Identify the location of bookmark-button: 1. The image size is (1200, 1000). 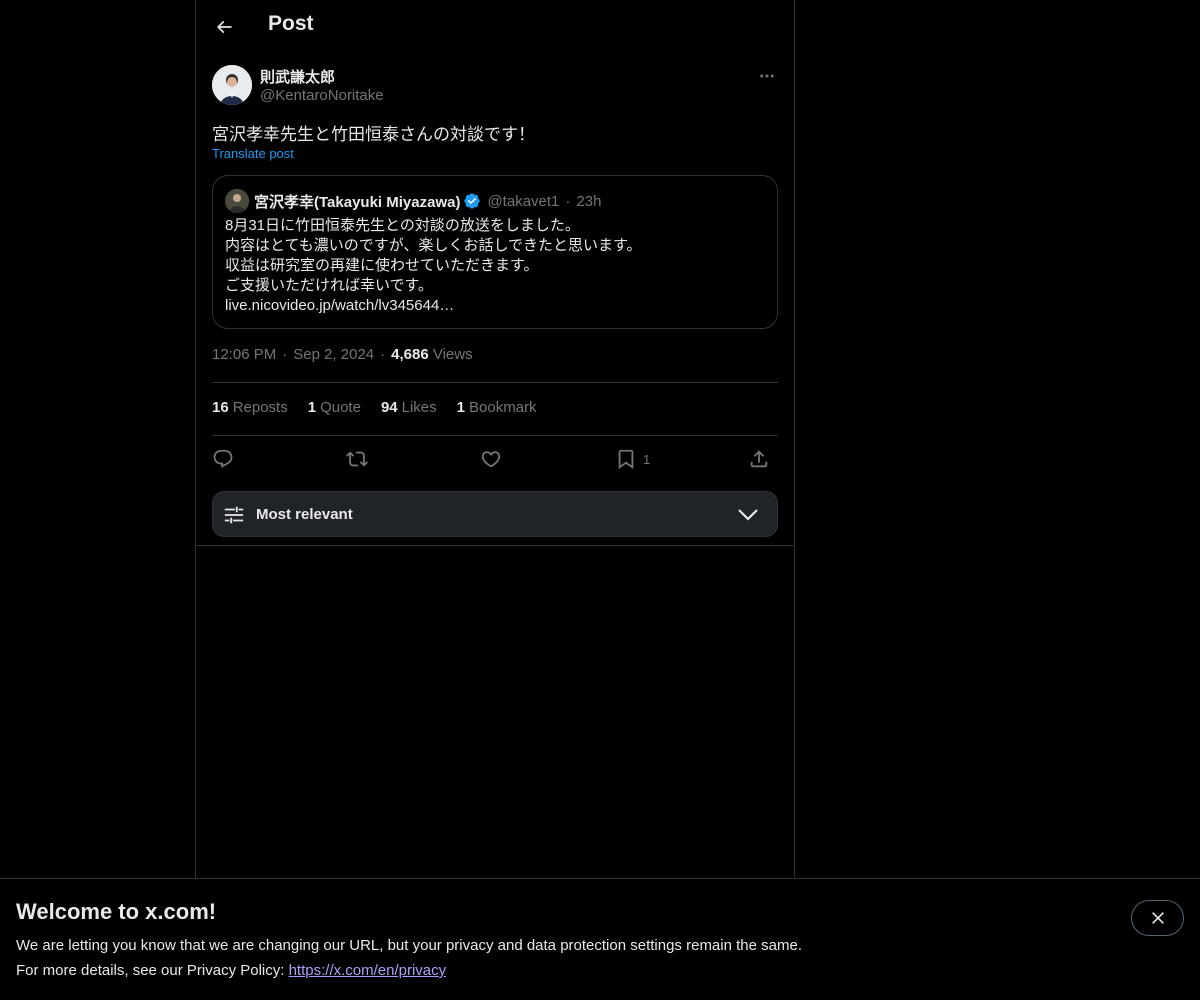
(632, 459).